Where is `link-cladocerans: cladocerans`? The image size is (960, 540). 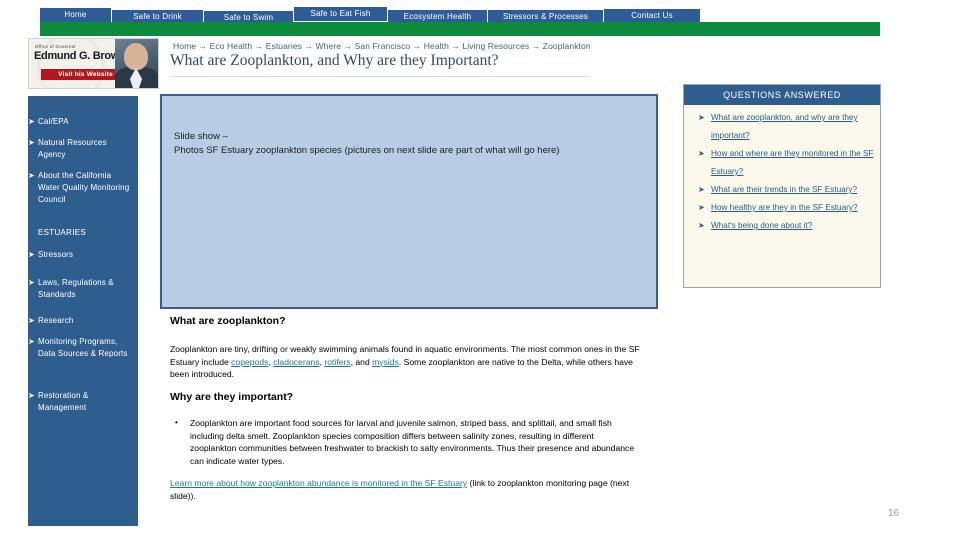 link-cladocerans: cladocerans is located at coordinates (296, 362).